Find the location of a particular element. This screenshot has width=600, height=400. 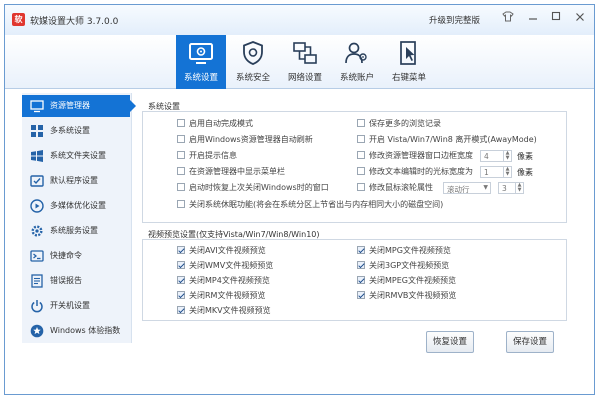

option-label: 启用自动完成模式 is located at coordinates (221, 123).